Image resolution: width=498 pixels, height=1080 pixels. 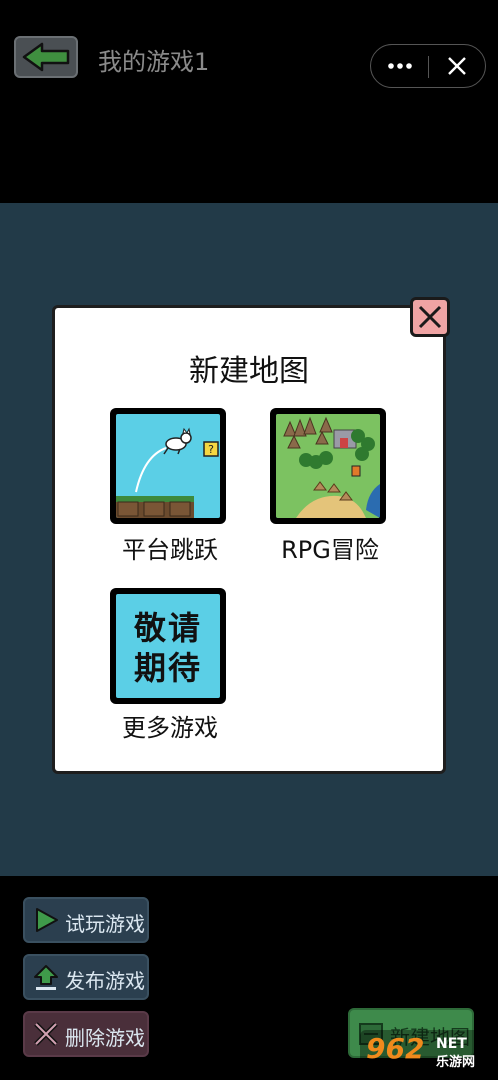 I want to click on rpg-option, so click(x=328, y=466).